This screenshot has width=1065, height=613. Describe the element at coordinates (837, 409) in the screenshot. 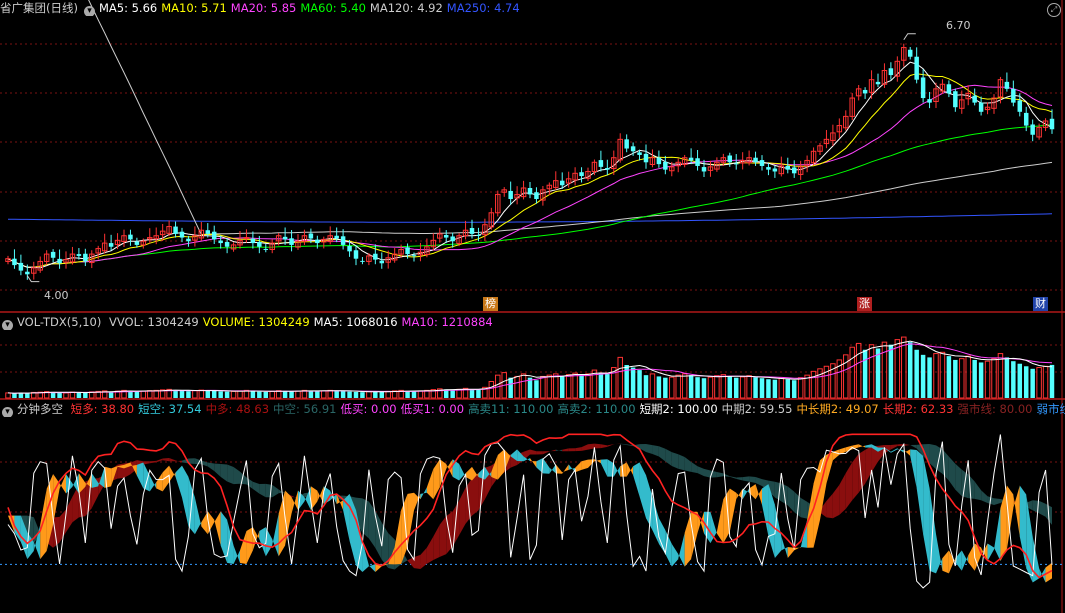

I see `header3-item: 中长期2: 49.07` at that location.